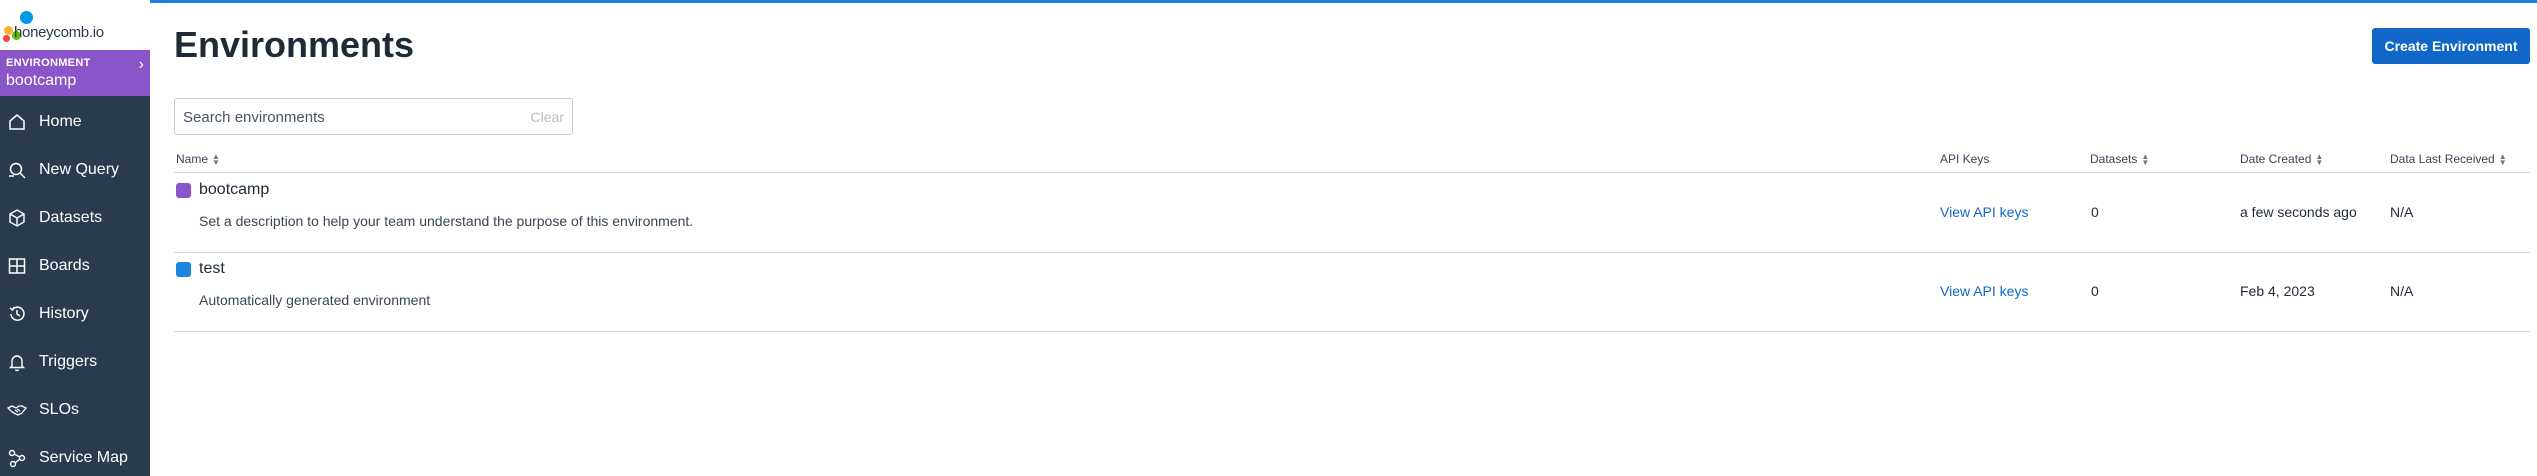 The height and width of the screenshot is (476, 2537). I want to click on column-header-label: Datasets, so click(2114, 159).